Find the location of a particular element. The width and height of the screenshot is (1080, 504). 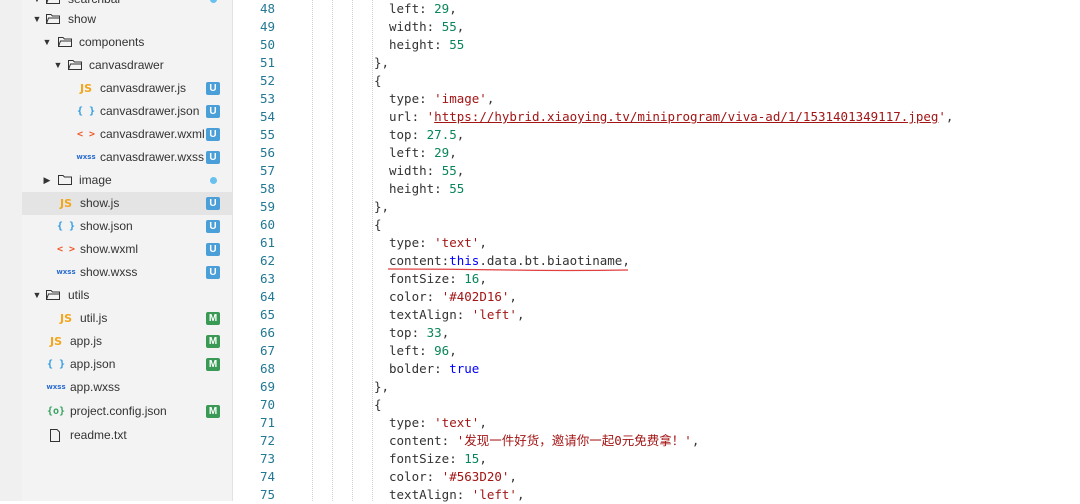

code-line: color: '#402D16', is located at coordinates (453, 297).